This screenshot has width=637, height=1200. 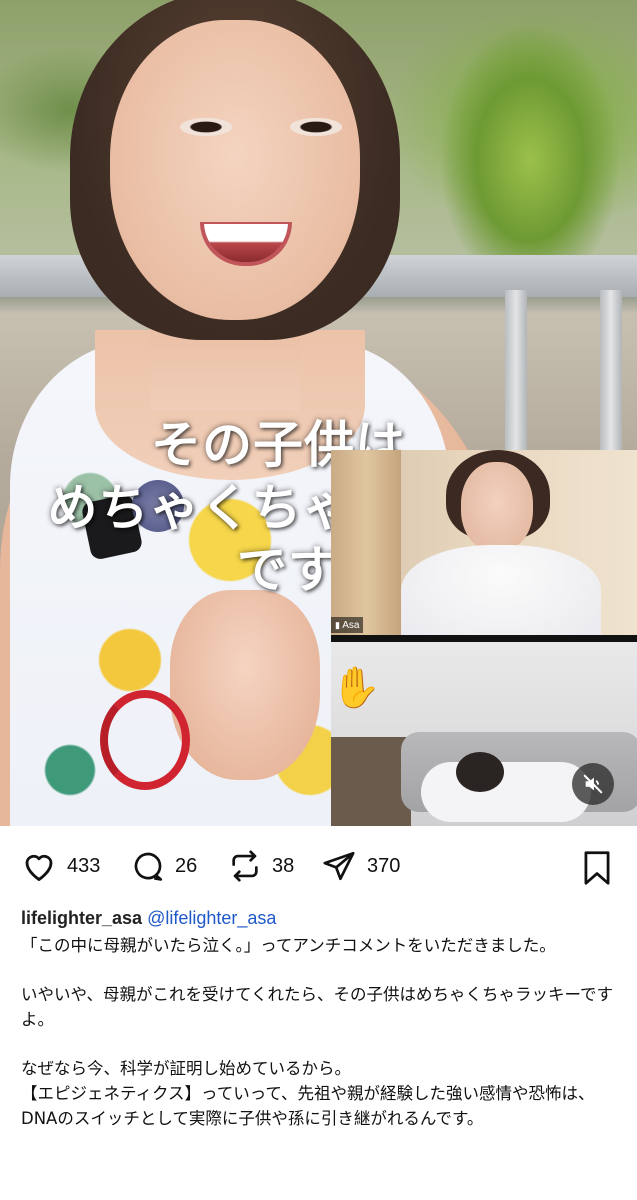 I want to click on send-icon, so click(x=339, y=866).